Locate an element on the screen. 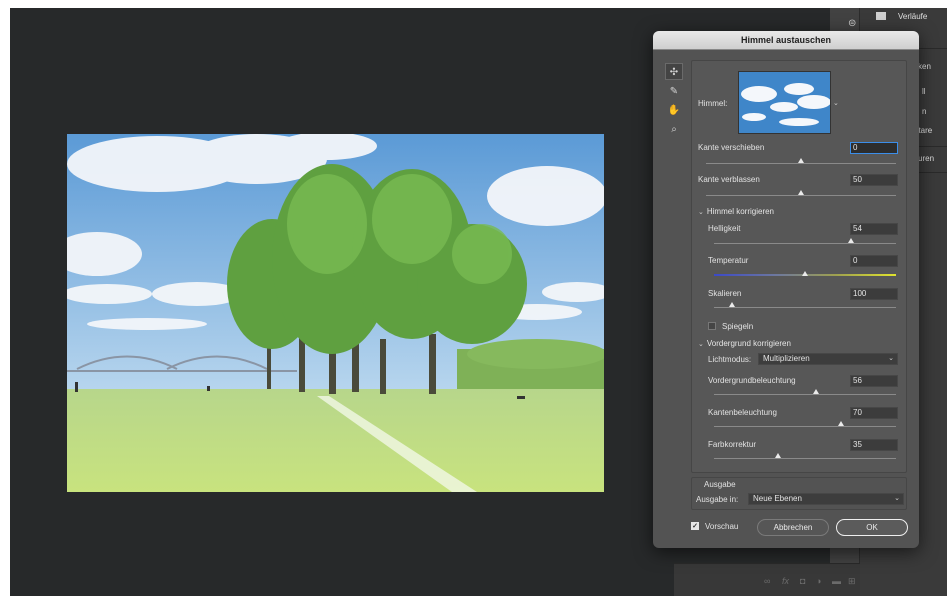 Image resolution: width=952 pixels, height=600 pixels. vordergrundbeleuchtung-slider is located at coordinates (815, 391).